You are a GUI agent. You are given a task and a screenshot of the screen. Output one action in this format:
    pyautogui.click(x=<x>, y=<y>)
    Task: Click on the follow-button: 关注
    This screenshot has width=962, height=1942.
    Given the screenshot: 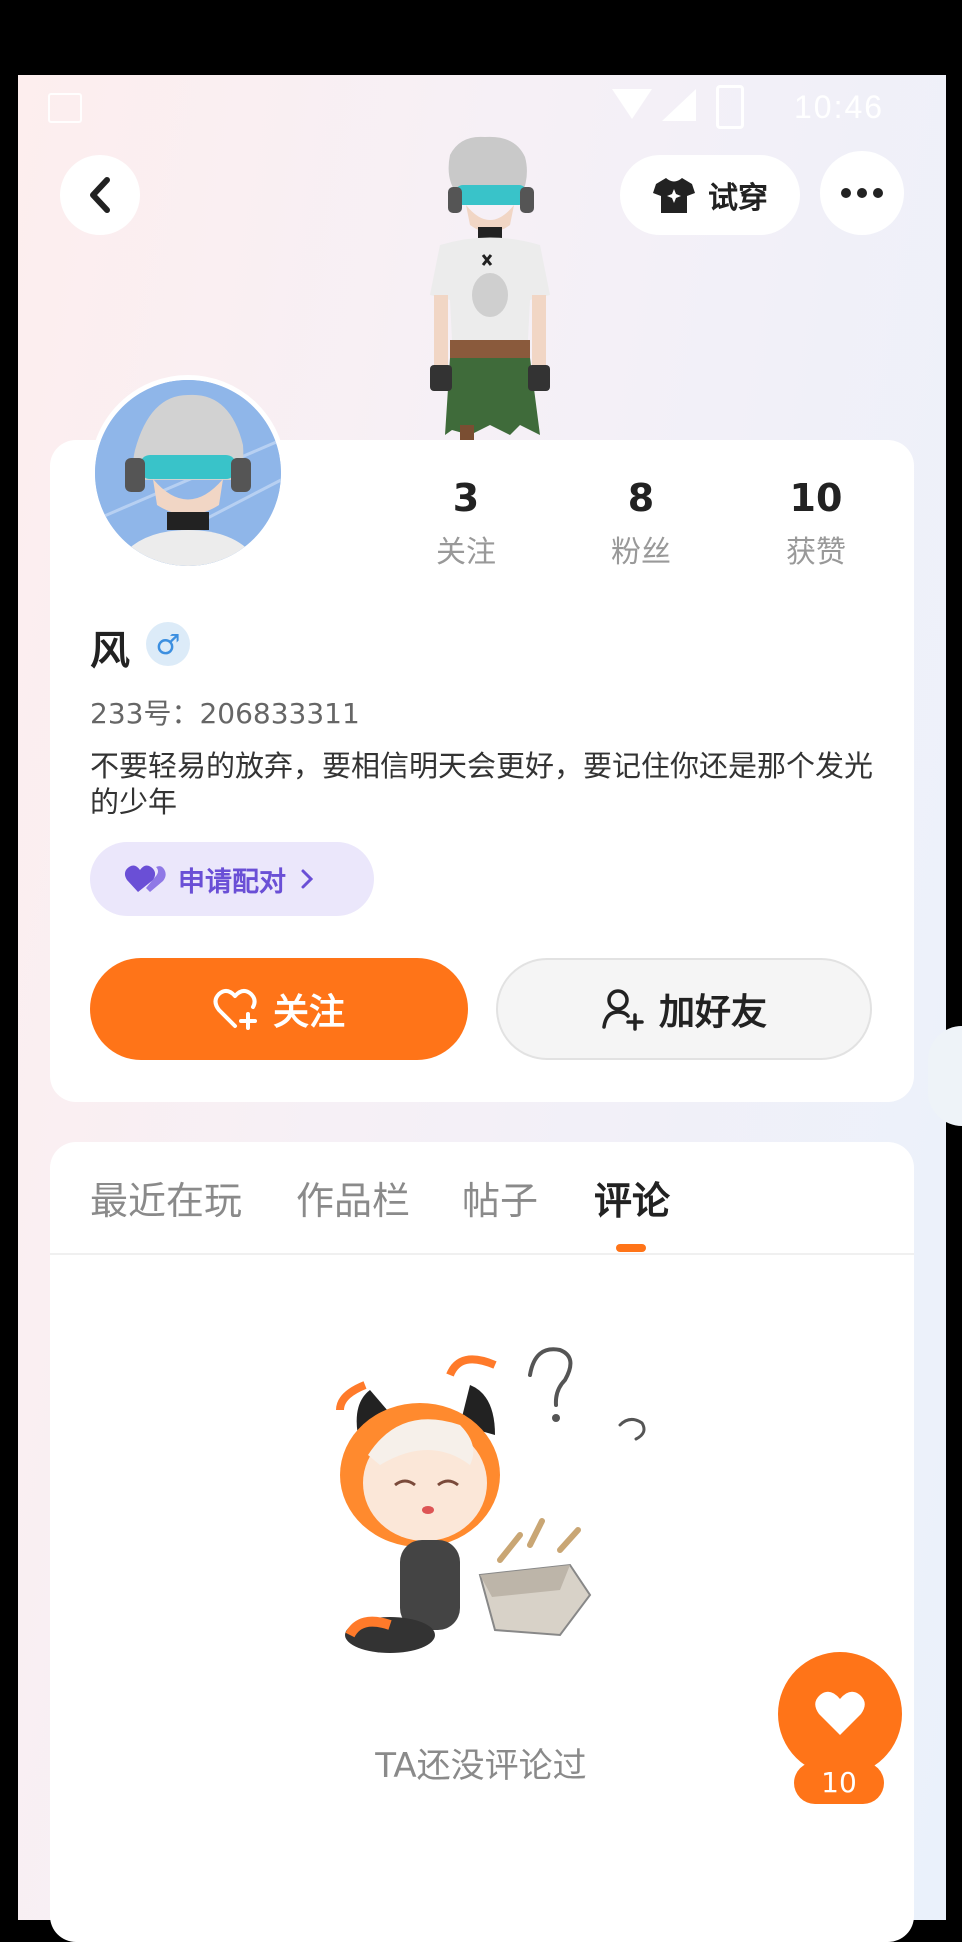 What is the action you would take?
    pyautogui.click(x=279, y=1009)
    